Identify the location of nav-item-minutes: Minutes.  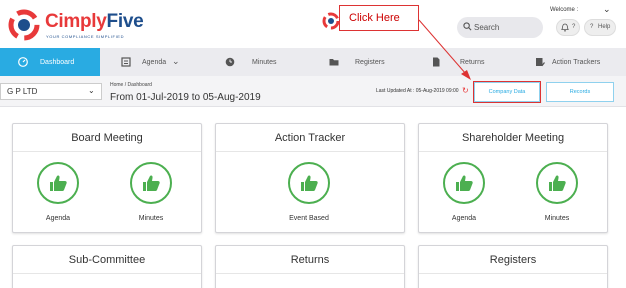
(256, 62).